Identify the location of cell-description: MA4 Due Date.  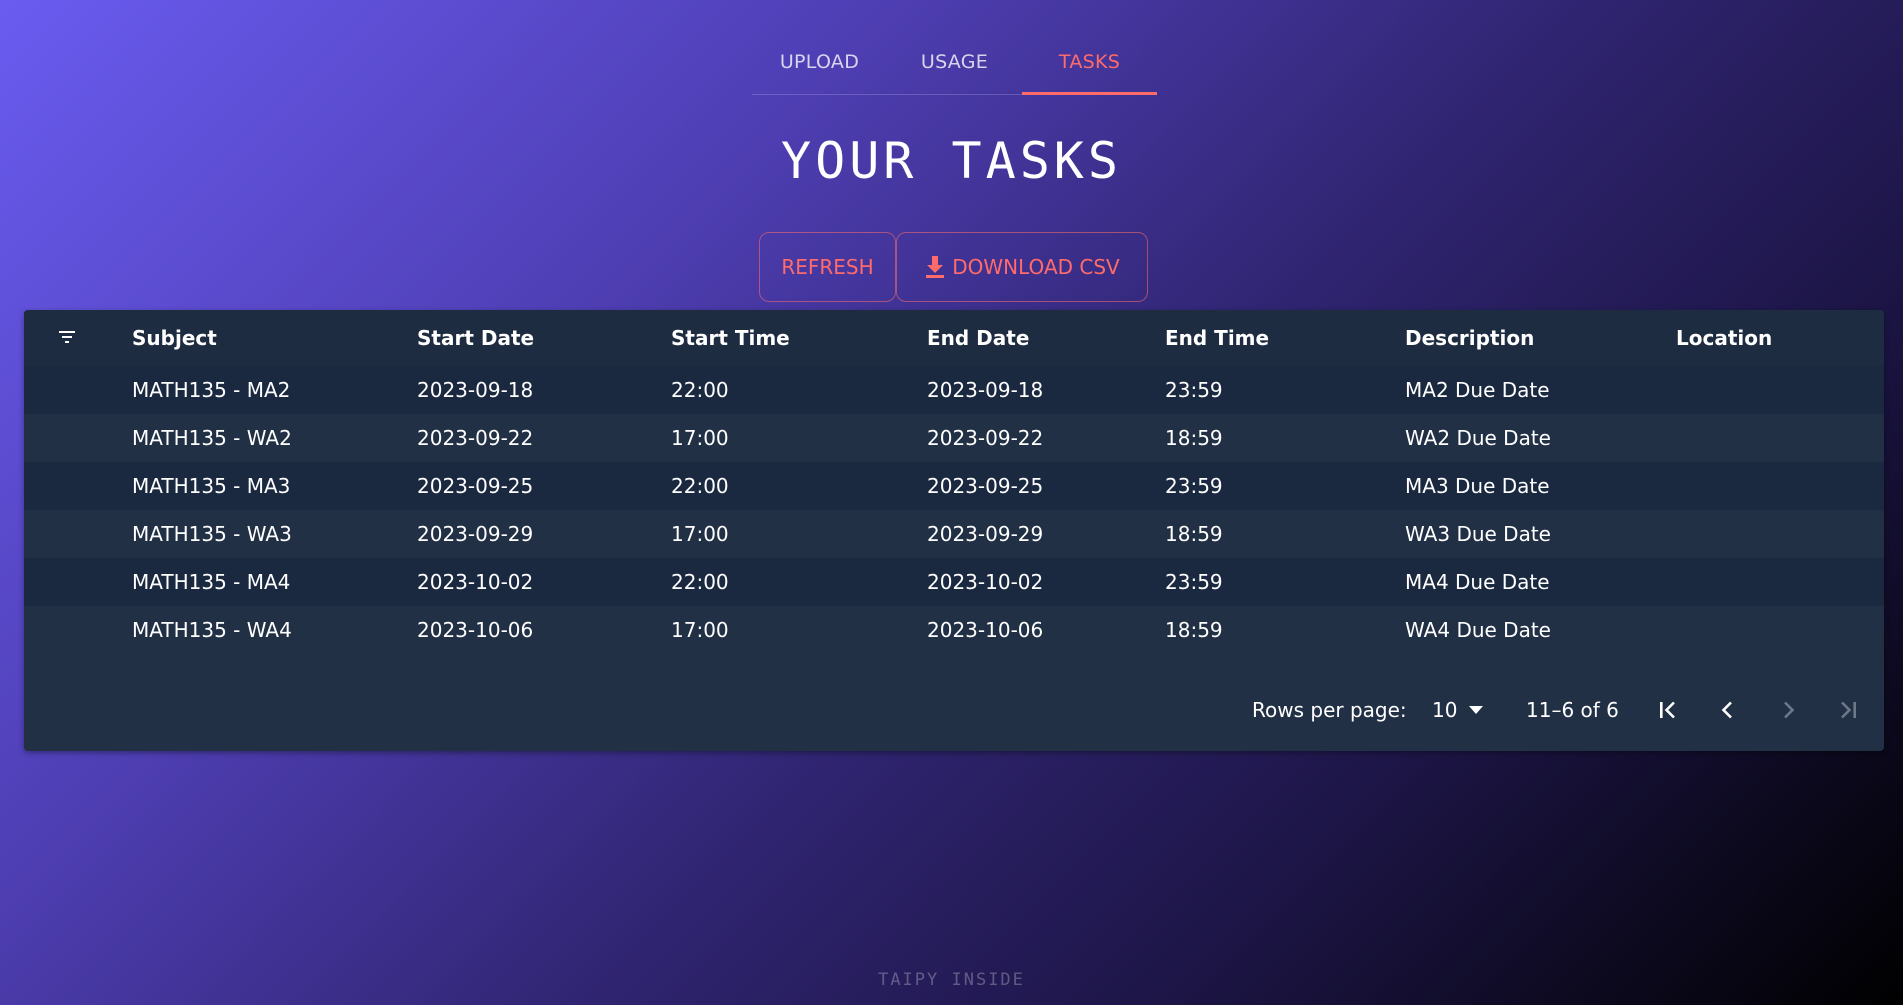
(1477, 582).